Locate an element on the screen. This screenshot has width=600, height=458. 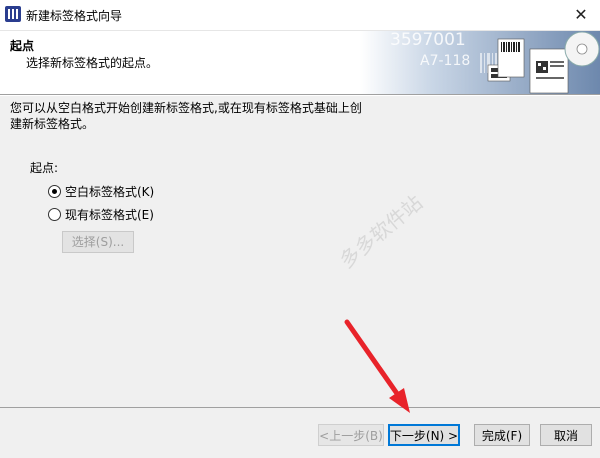
cancel-button: 取消 is located at coordinates (566, 435).